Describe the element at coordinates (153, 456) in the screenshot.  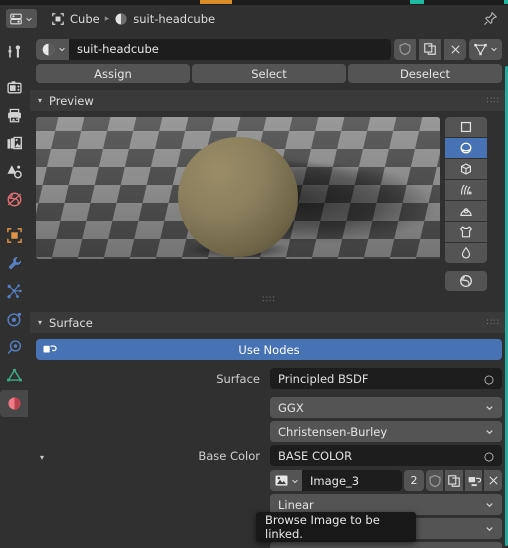
I see `base-color-label-cell: ▾ Base Color` at that location.